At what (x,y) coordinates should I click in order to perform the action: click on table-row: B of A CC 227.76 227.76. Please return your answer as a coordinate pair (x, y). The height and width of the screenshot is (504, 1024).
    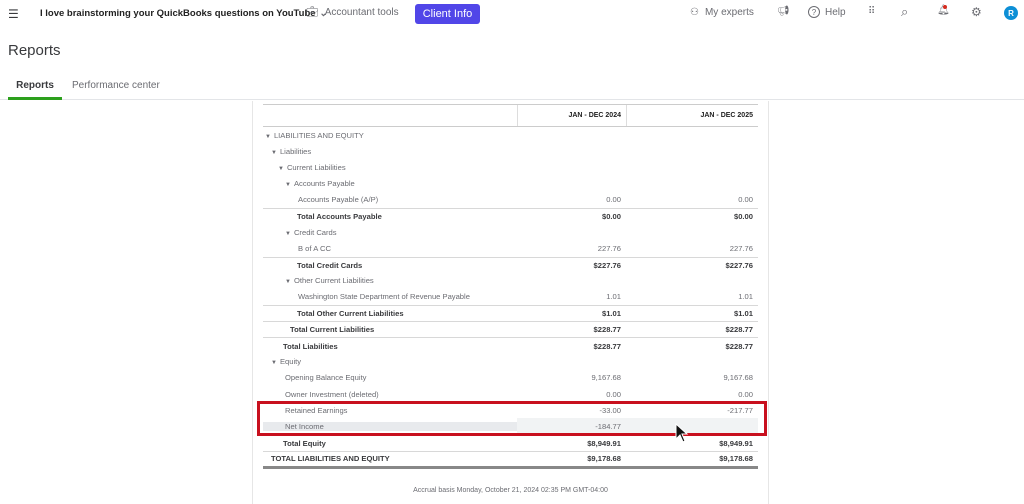
    Looking at the image, I should click on (510, 248).